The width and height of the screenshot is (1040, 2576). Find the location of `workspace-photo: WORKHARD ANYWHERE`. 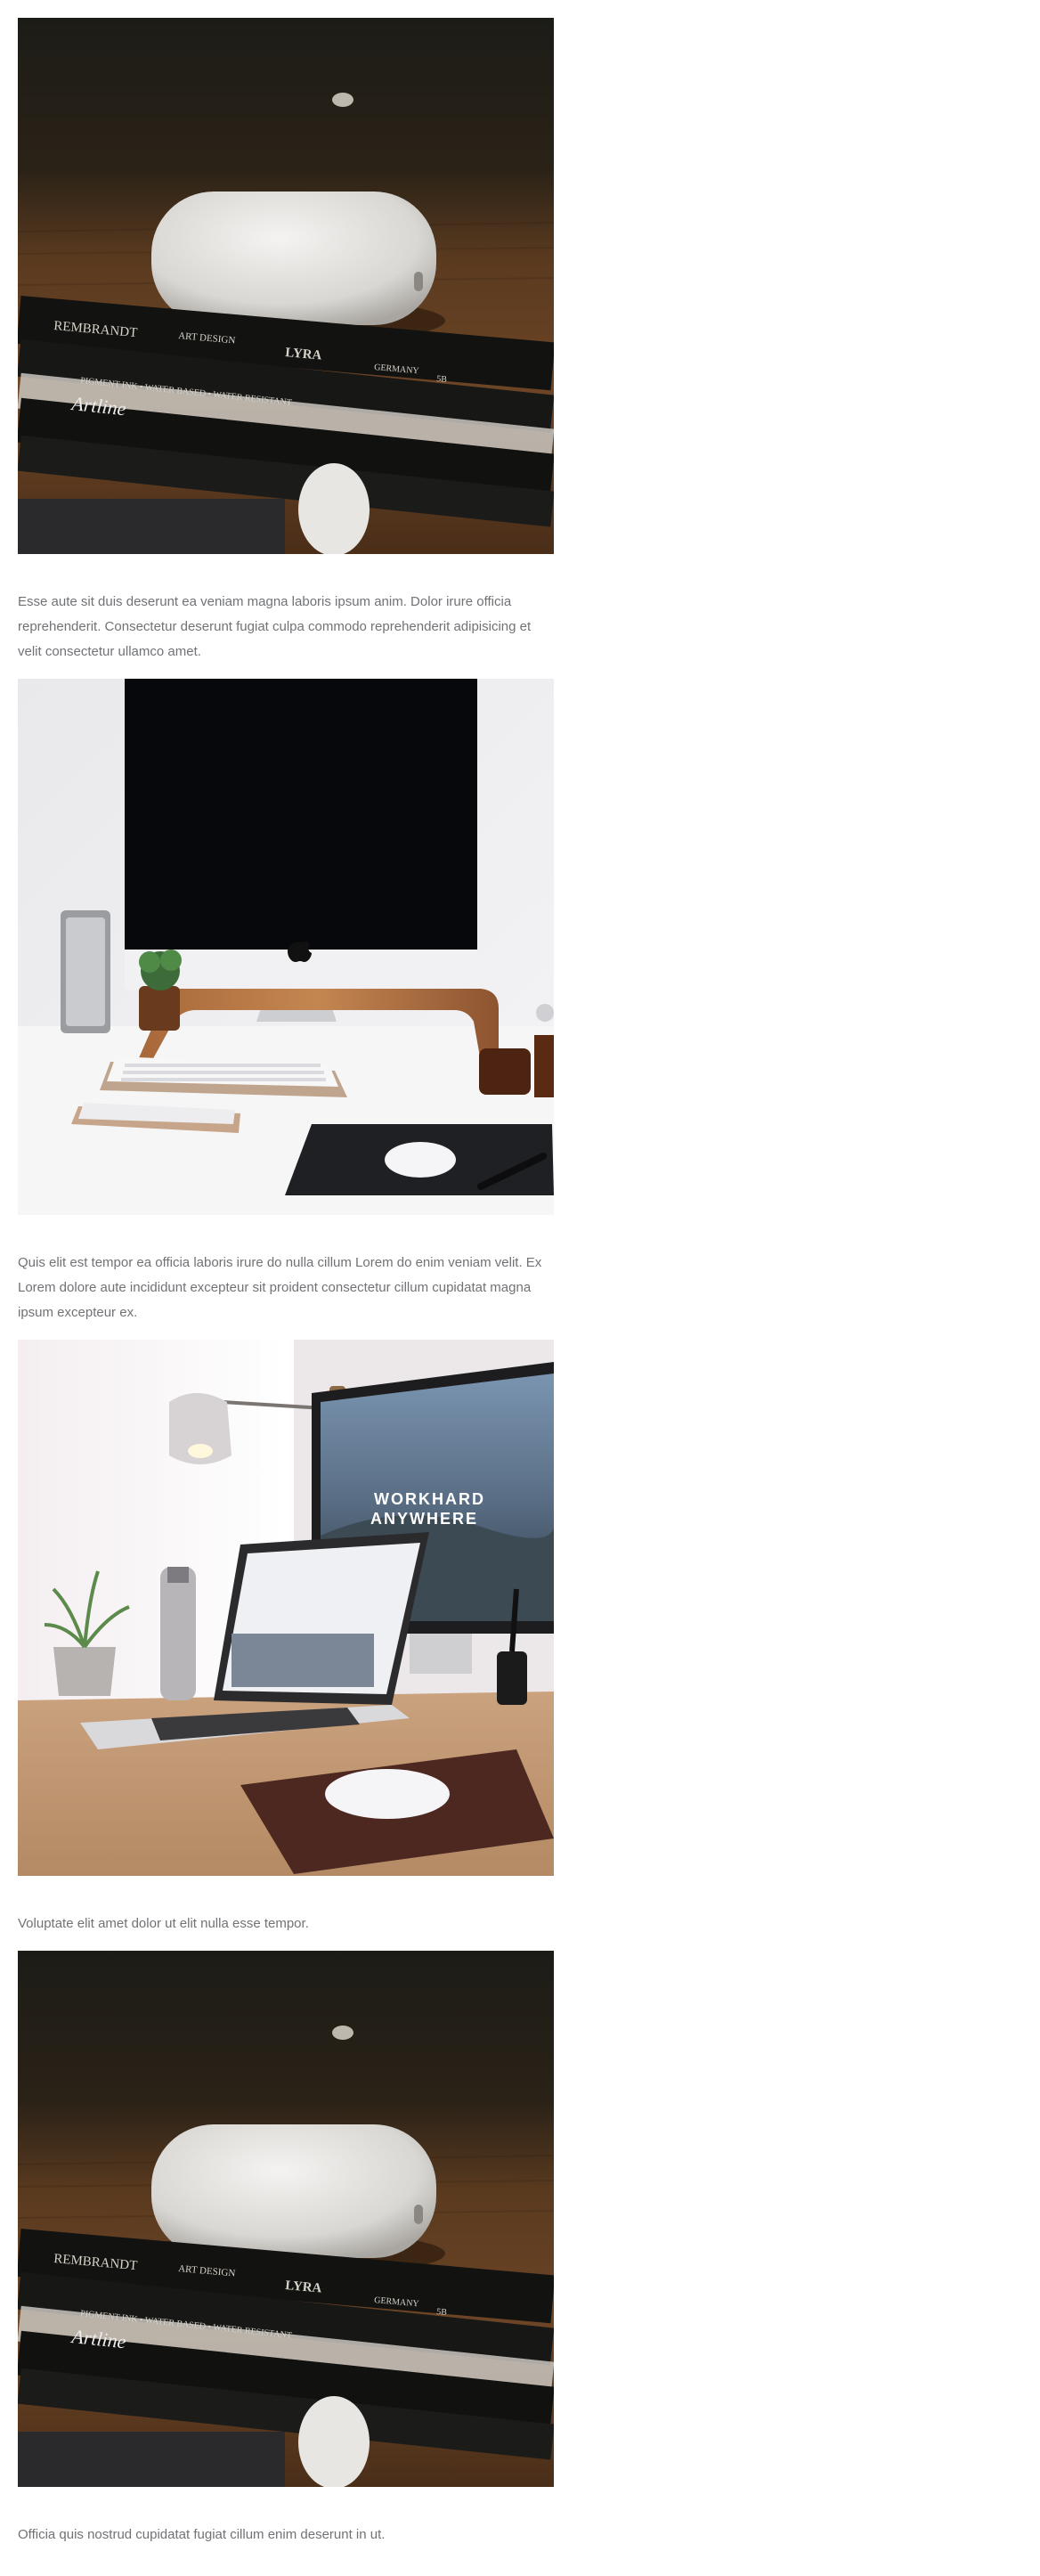

workspace-photo: WORKHARD ANYWHERE is located at coordinates (286, 1608).